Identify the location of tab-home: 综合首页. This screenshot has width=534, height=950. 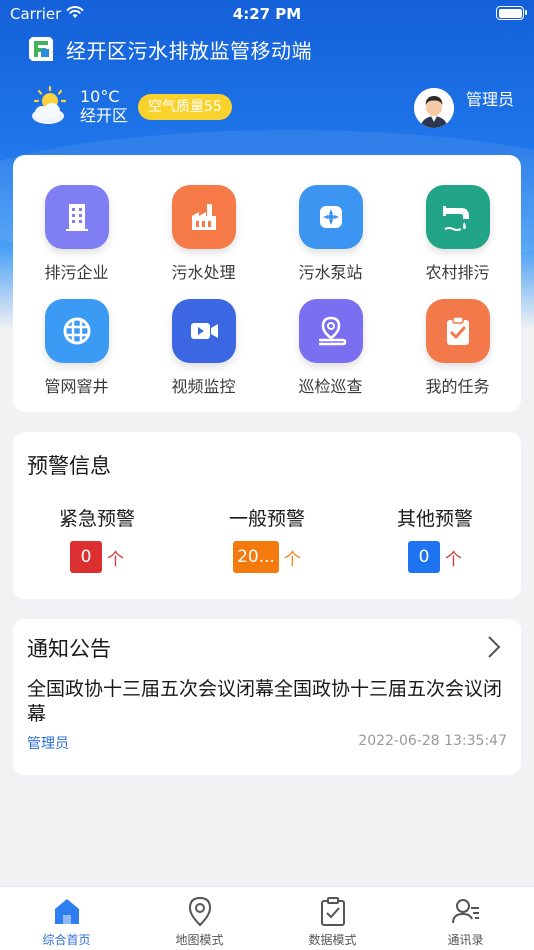
(66, 921).